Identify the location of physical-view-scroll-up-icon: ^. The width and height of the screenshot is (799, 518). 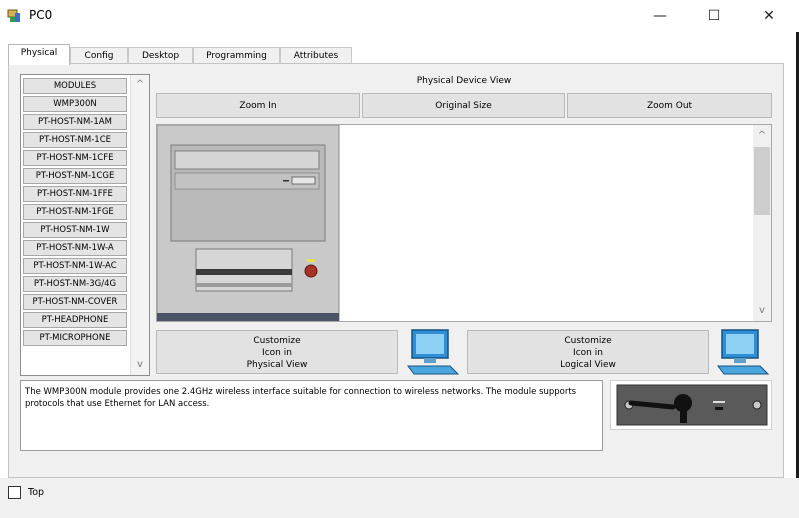
(762, 136).